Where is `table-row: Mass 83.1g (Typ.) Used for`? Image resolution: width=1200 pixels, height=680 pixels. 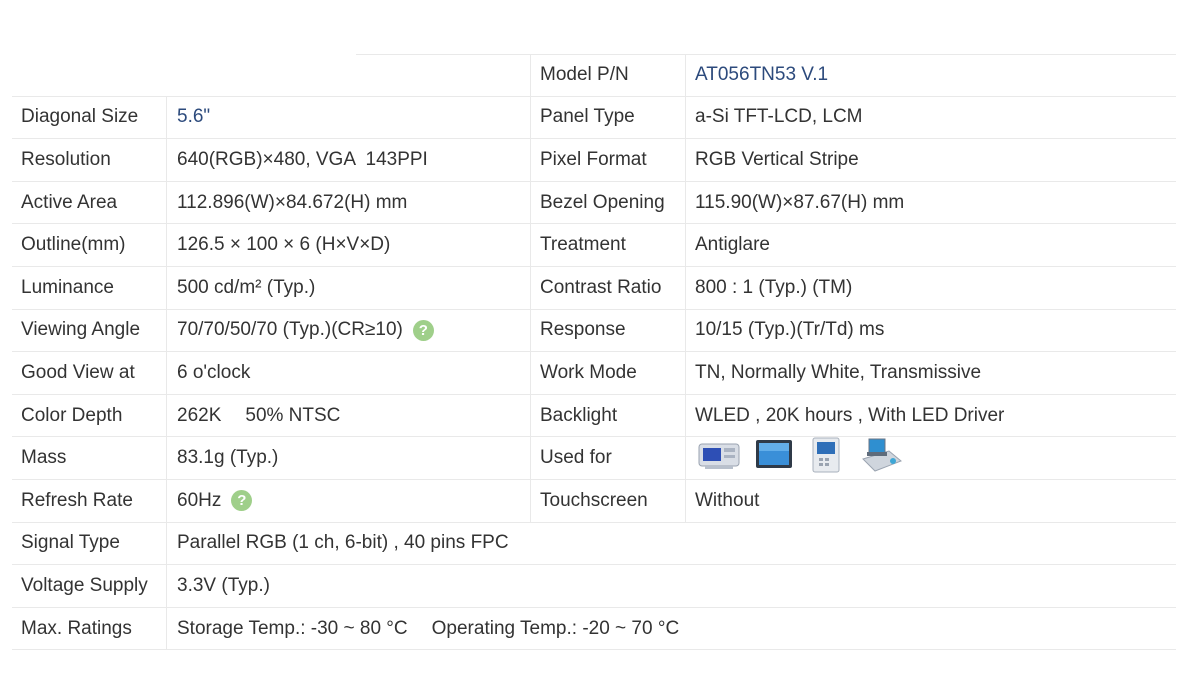
table-row: Mass 83.1g (Typ.) Used for is located at coordinates (594, 458).